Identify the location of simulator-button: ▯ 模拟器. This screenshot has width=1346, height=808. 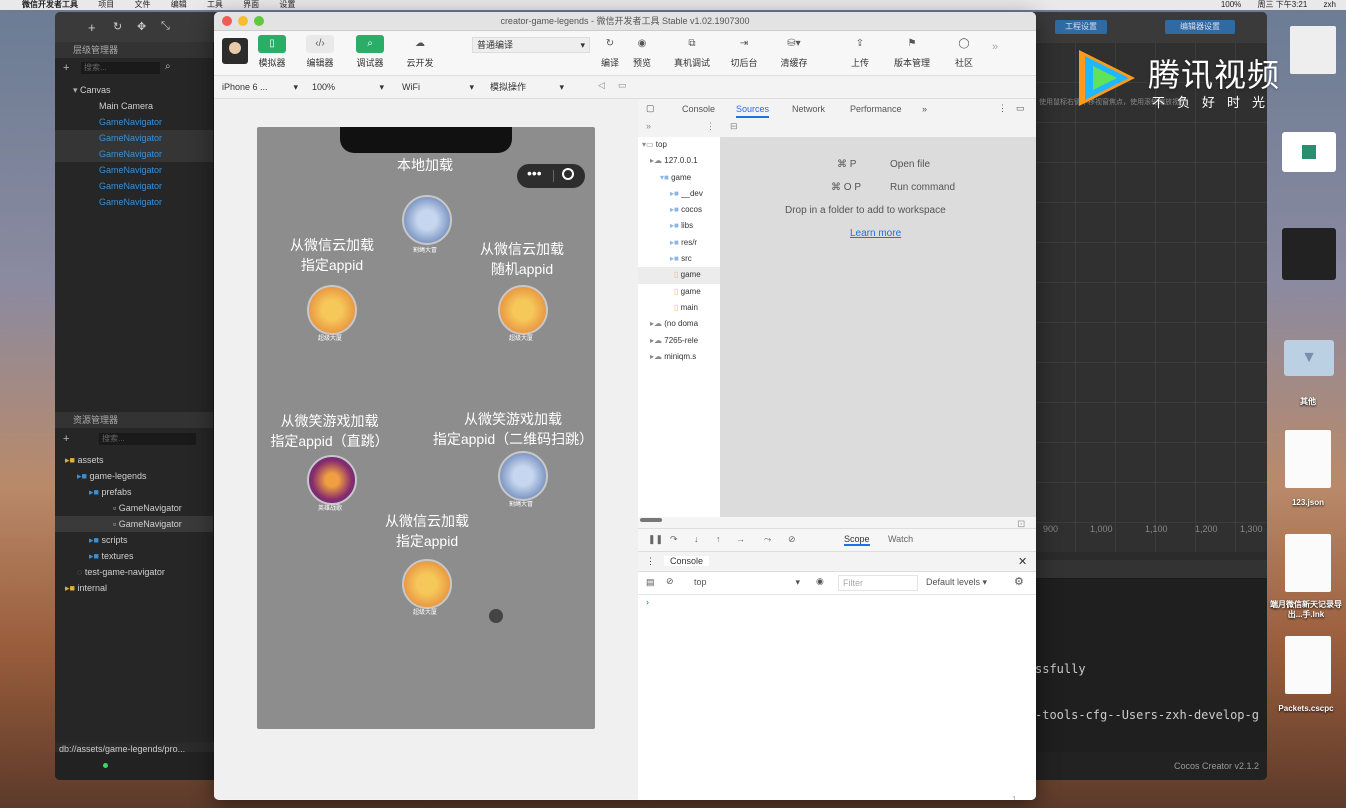
(272, 52).